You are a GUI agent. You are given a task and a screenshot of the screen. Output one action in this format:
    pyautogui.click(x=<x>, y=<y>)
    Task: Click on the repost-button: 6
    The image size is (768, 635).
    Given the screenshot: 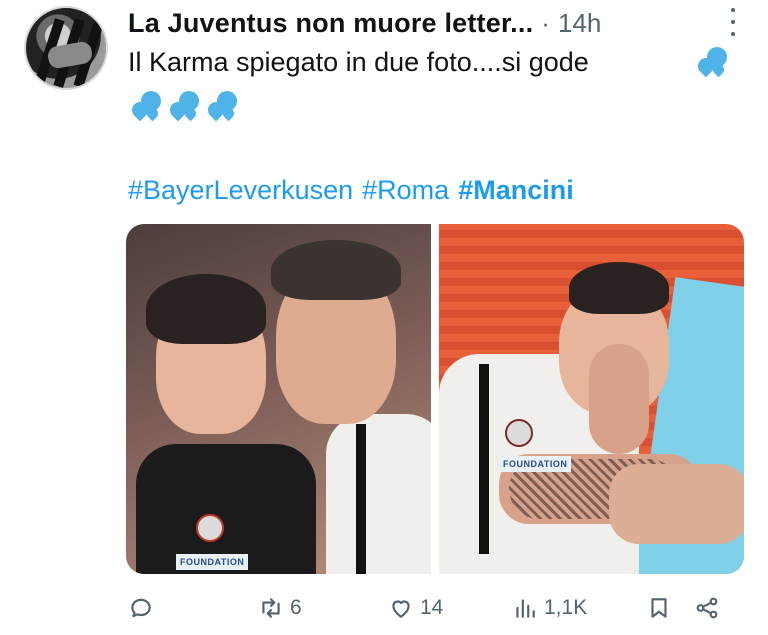 What is the action you would take?
    pyautogui.click(x=280, y=608)
    